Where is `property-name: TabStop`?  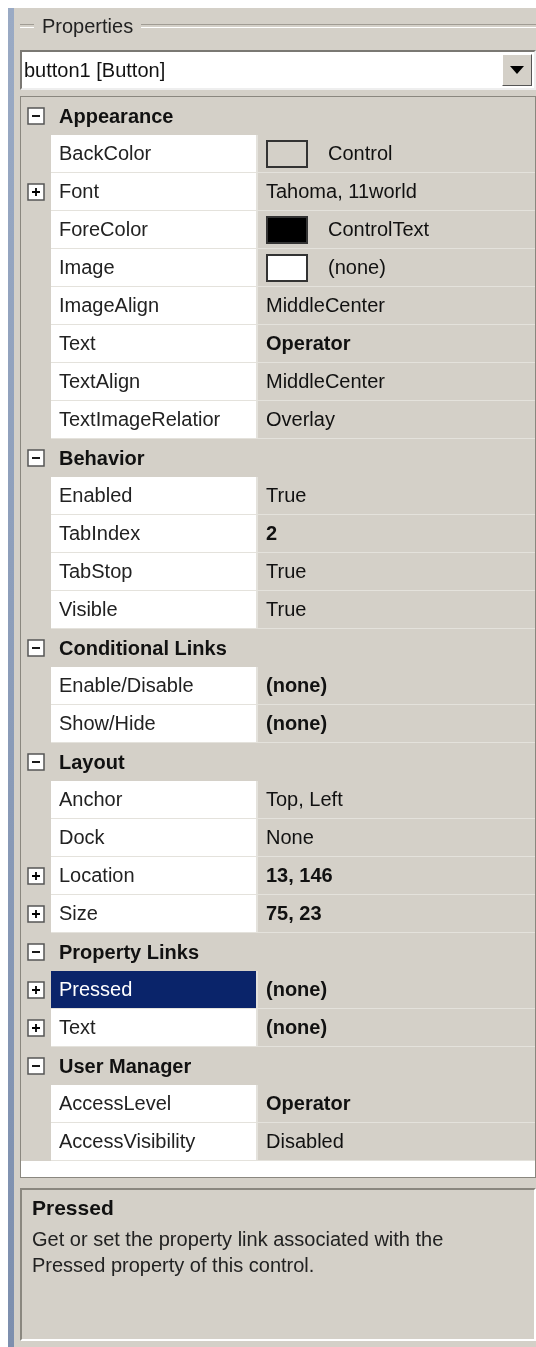 property-name: TabStop is located at coordinates (154, 572).